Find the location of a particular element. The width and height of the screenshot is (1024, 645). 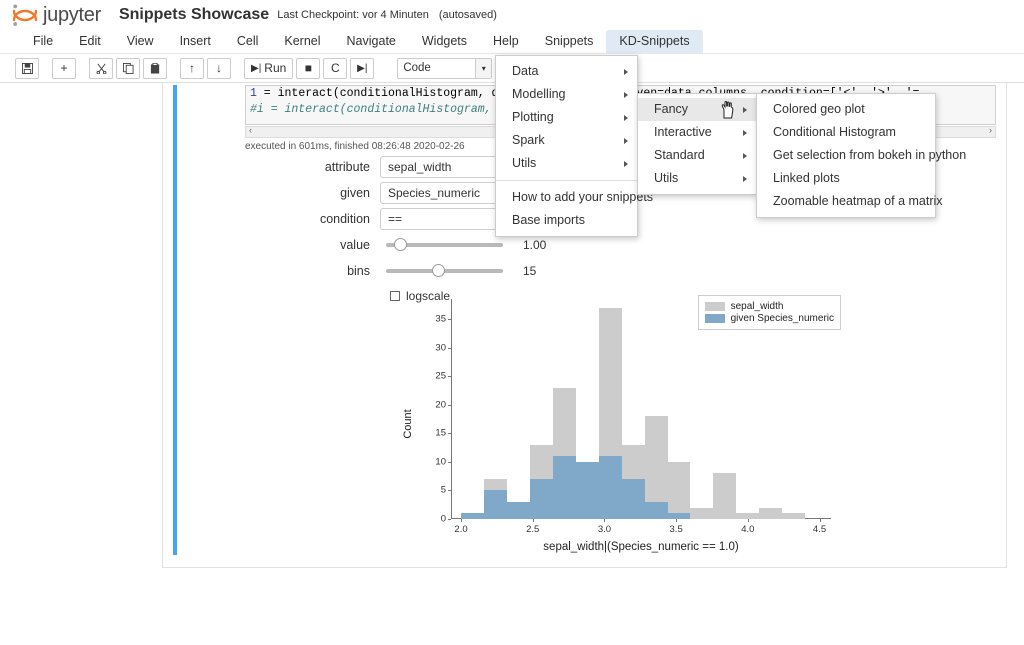

toolbar-group-file is located at coordinates (28, 68).